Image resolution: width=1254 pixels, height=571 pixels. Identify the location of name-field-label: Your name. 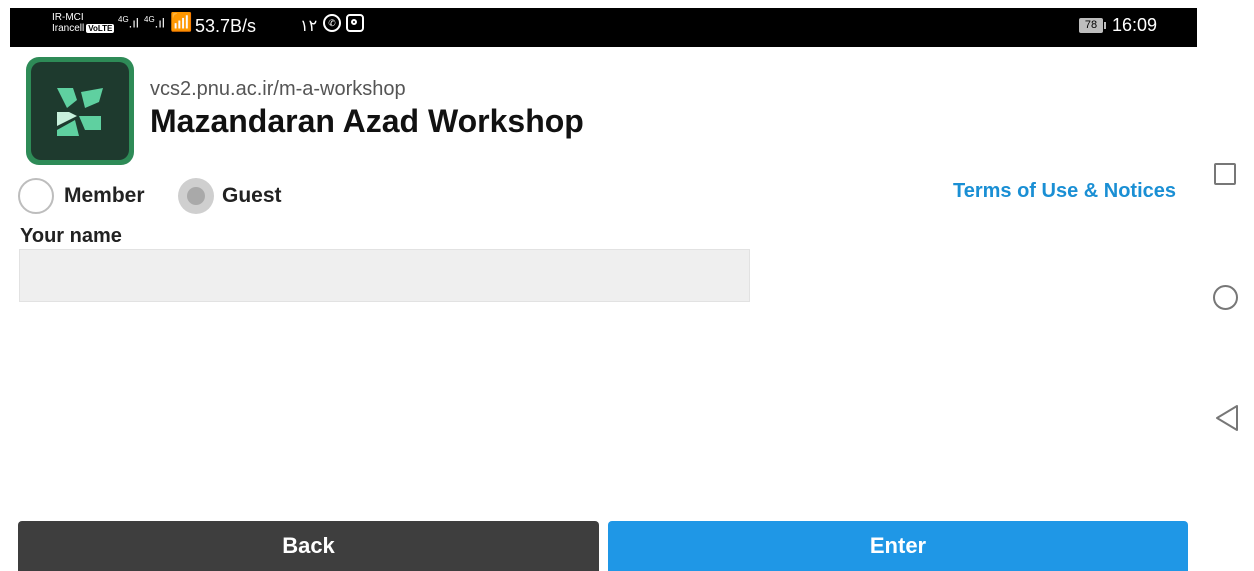
(71, 236).